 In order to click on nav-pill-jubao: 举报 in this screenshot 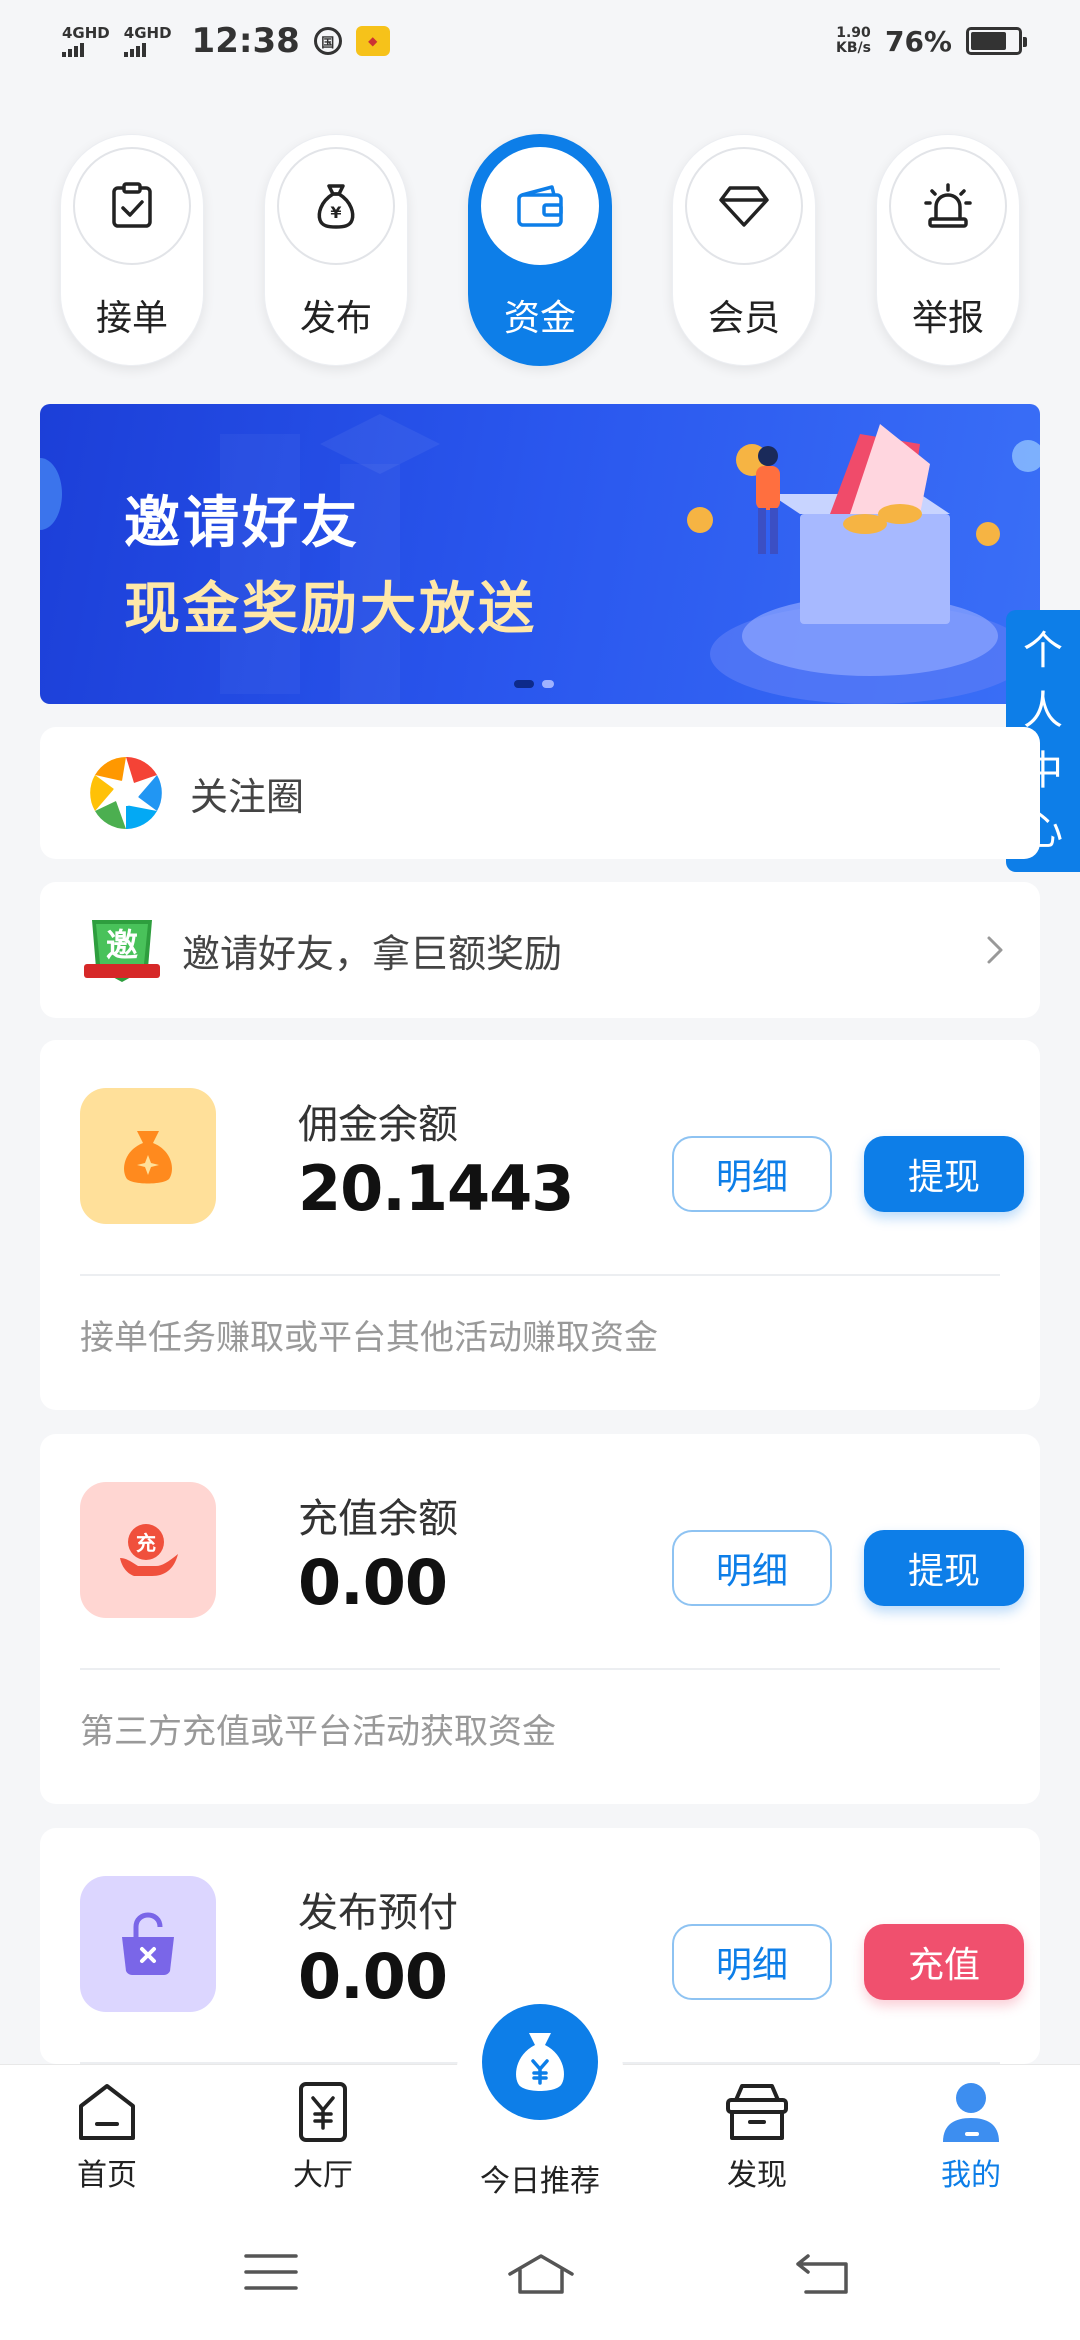, I will do `click(948, 250)`.